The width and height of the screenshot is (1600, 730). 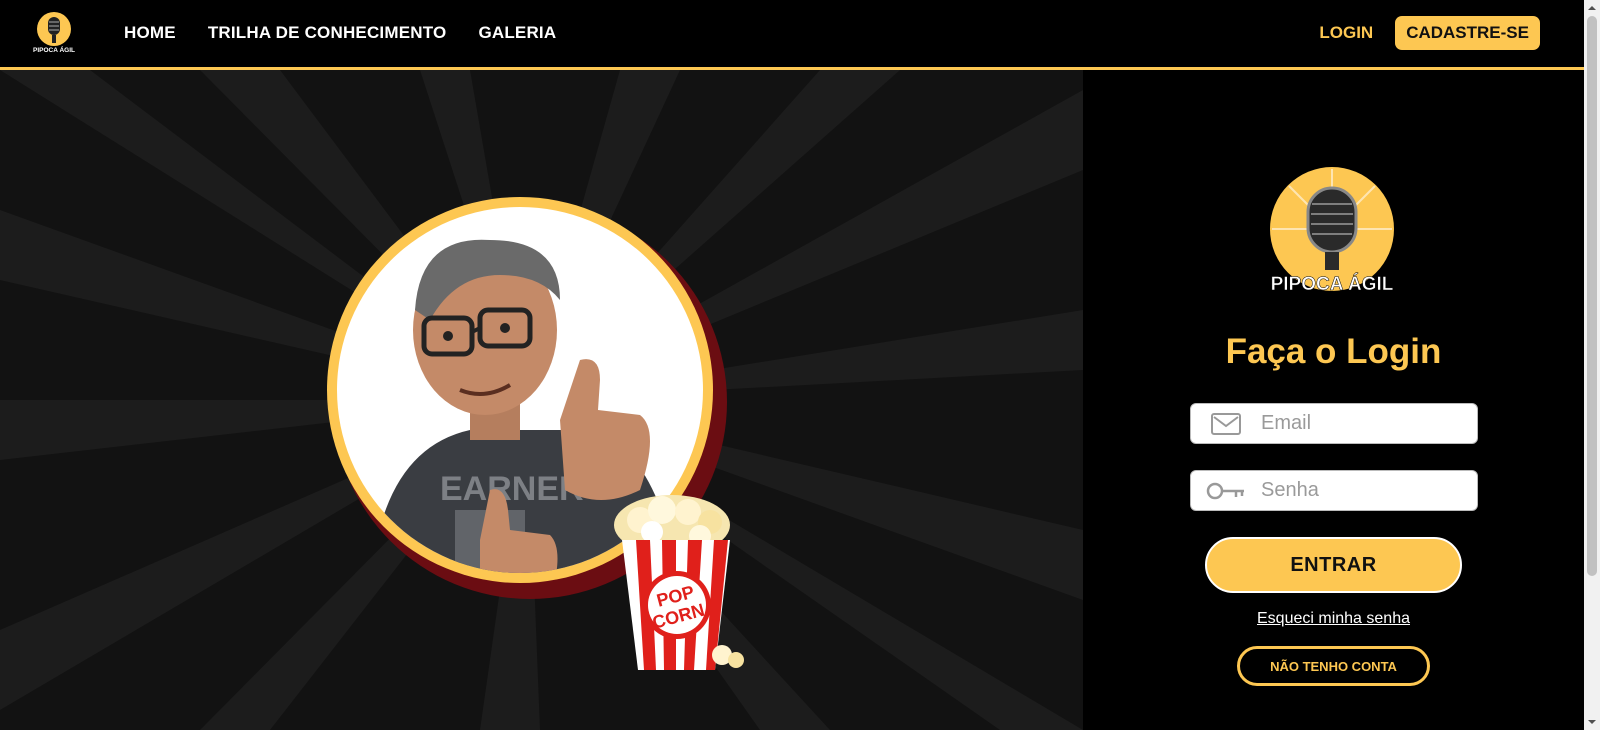 I want to click on page-scrollbar, so click(x=1592, y=365).